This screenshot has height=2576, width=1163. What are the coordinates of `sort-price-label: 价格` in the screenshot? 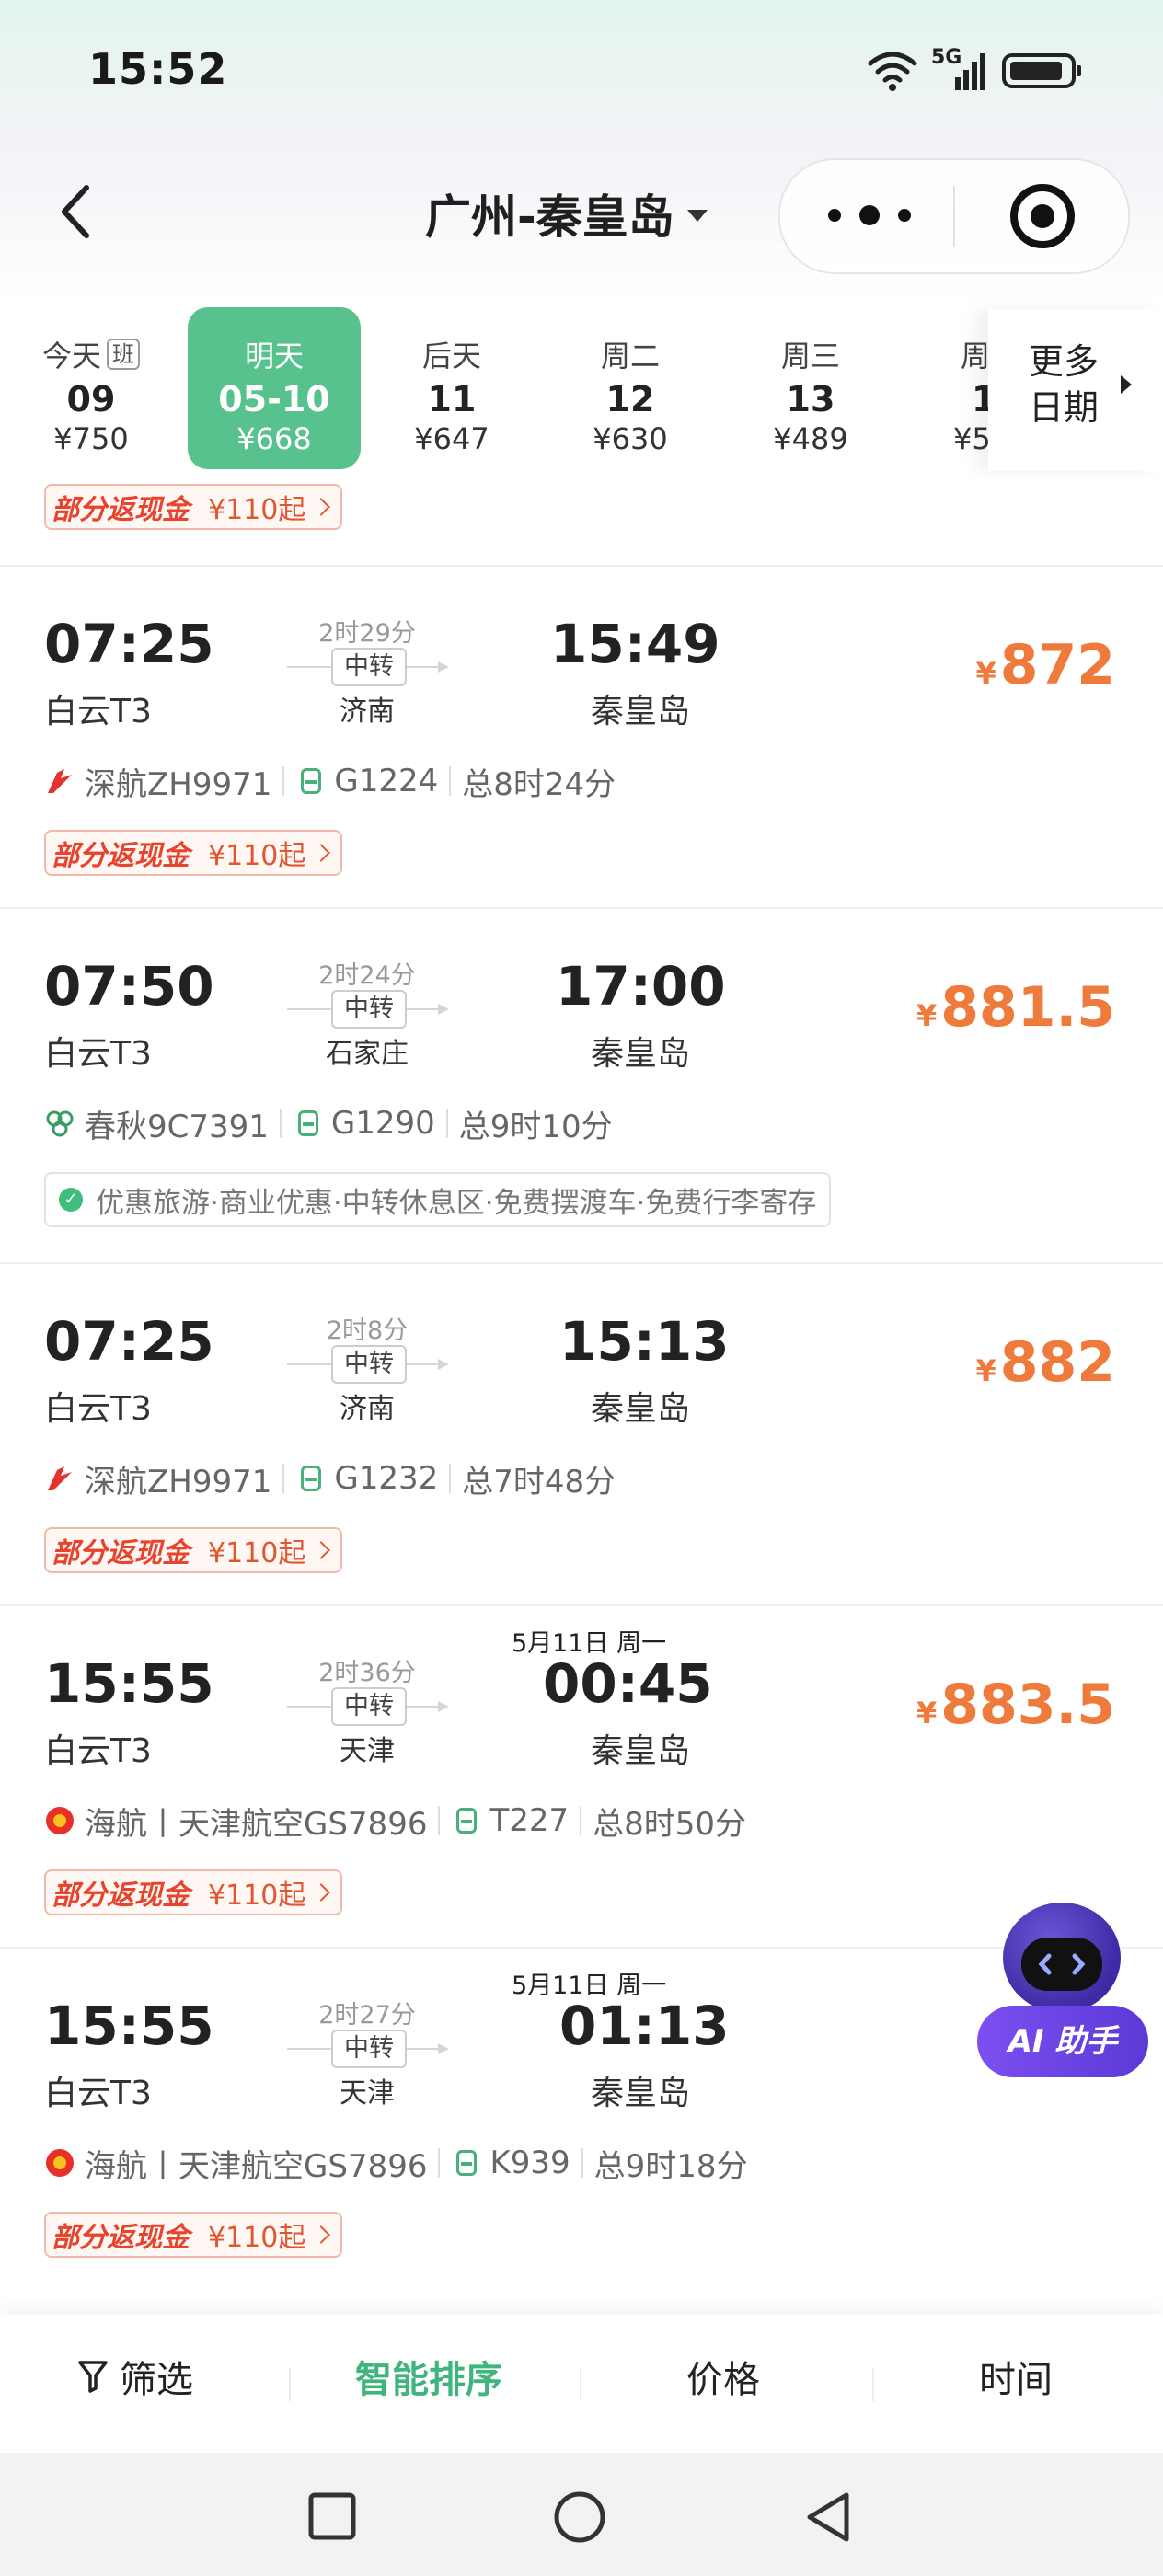 It's located at (723, 2380).